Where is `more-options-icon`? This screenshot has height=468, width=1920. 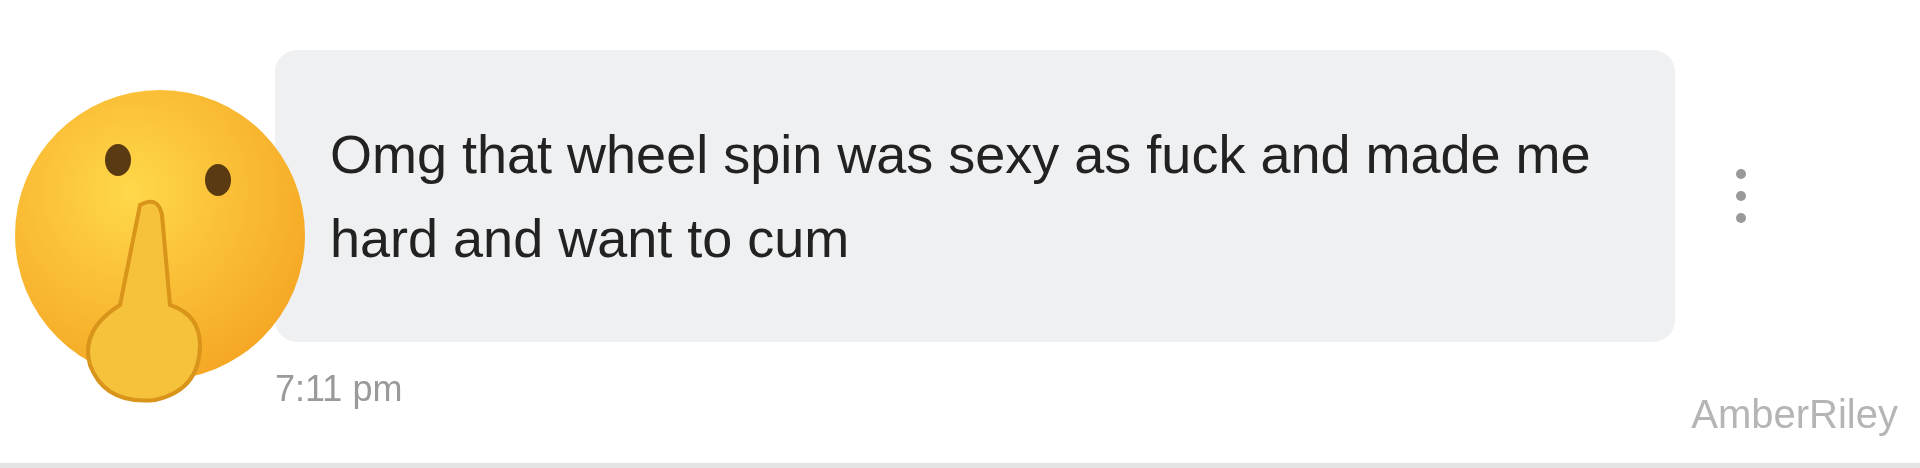
more-options-icon is located at coordinates (1741, 196).